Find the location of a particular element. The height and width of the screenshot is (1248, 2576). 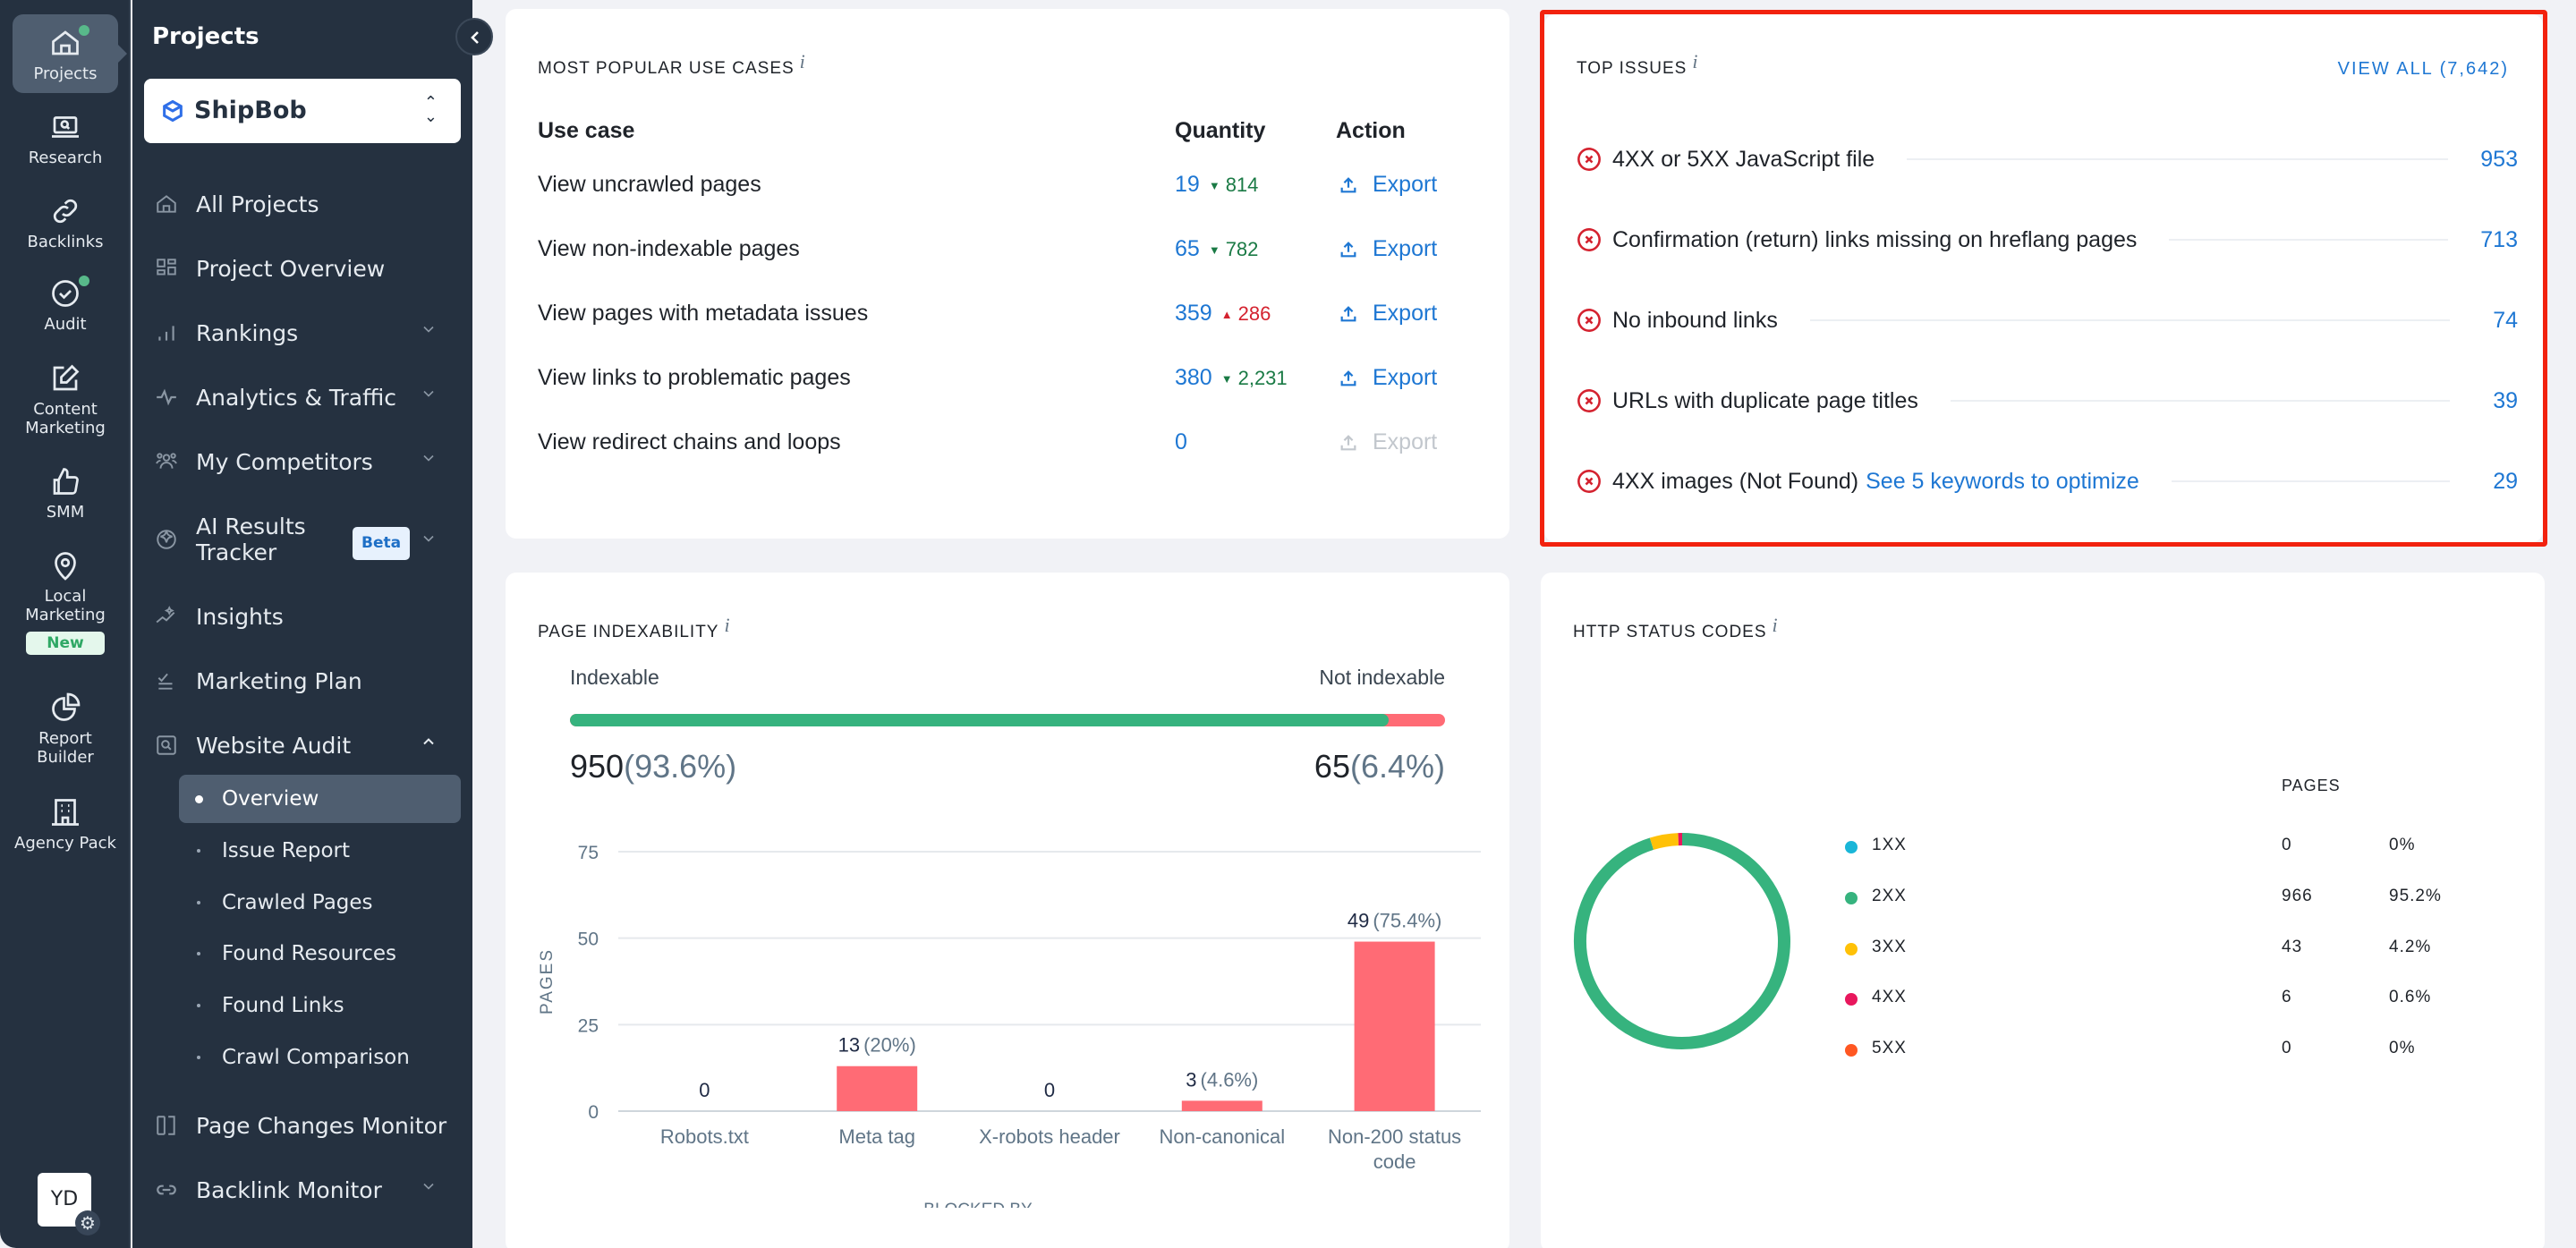

quantity-link: 0 is located at coordinates (1181, 442).